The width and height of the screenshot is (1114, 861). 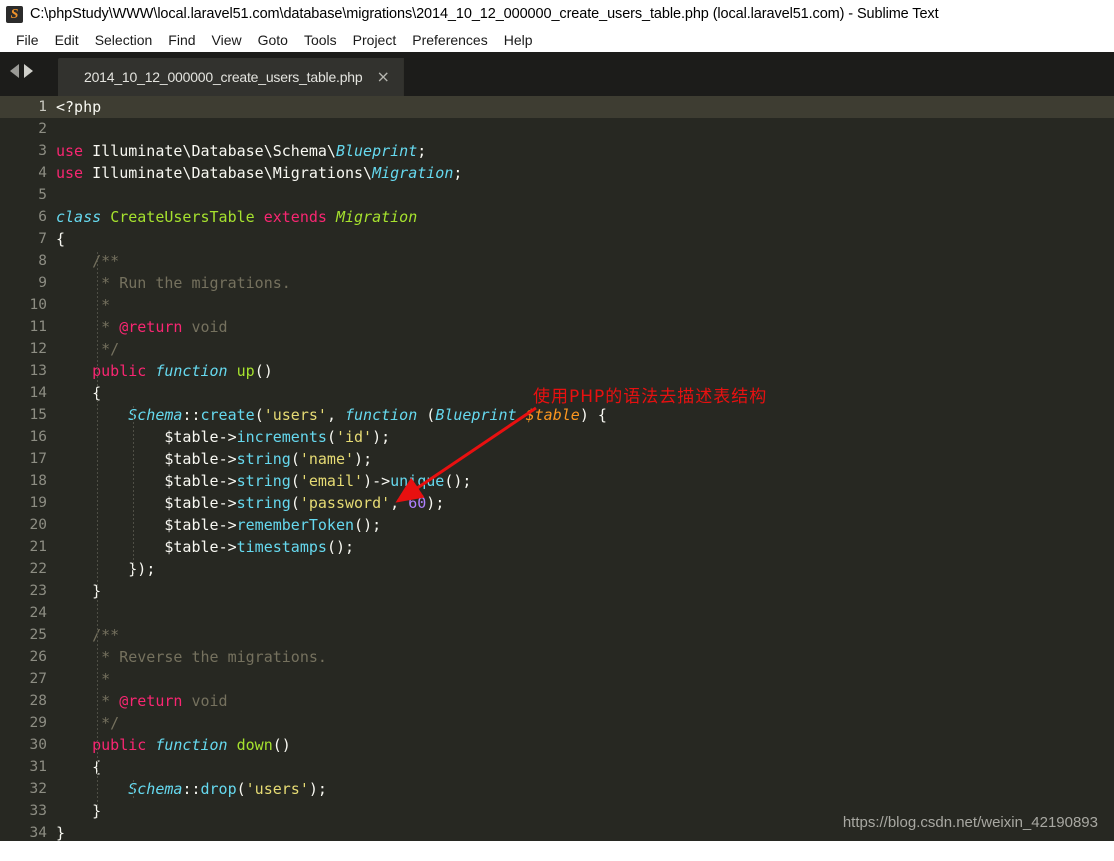 What do you see at coordinates (38, 679) in the screenshot?
I see `line-number: 27` at bounding box center [38, 679].